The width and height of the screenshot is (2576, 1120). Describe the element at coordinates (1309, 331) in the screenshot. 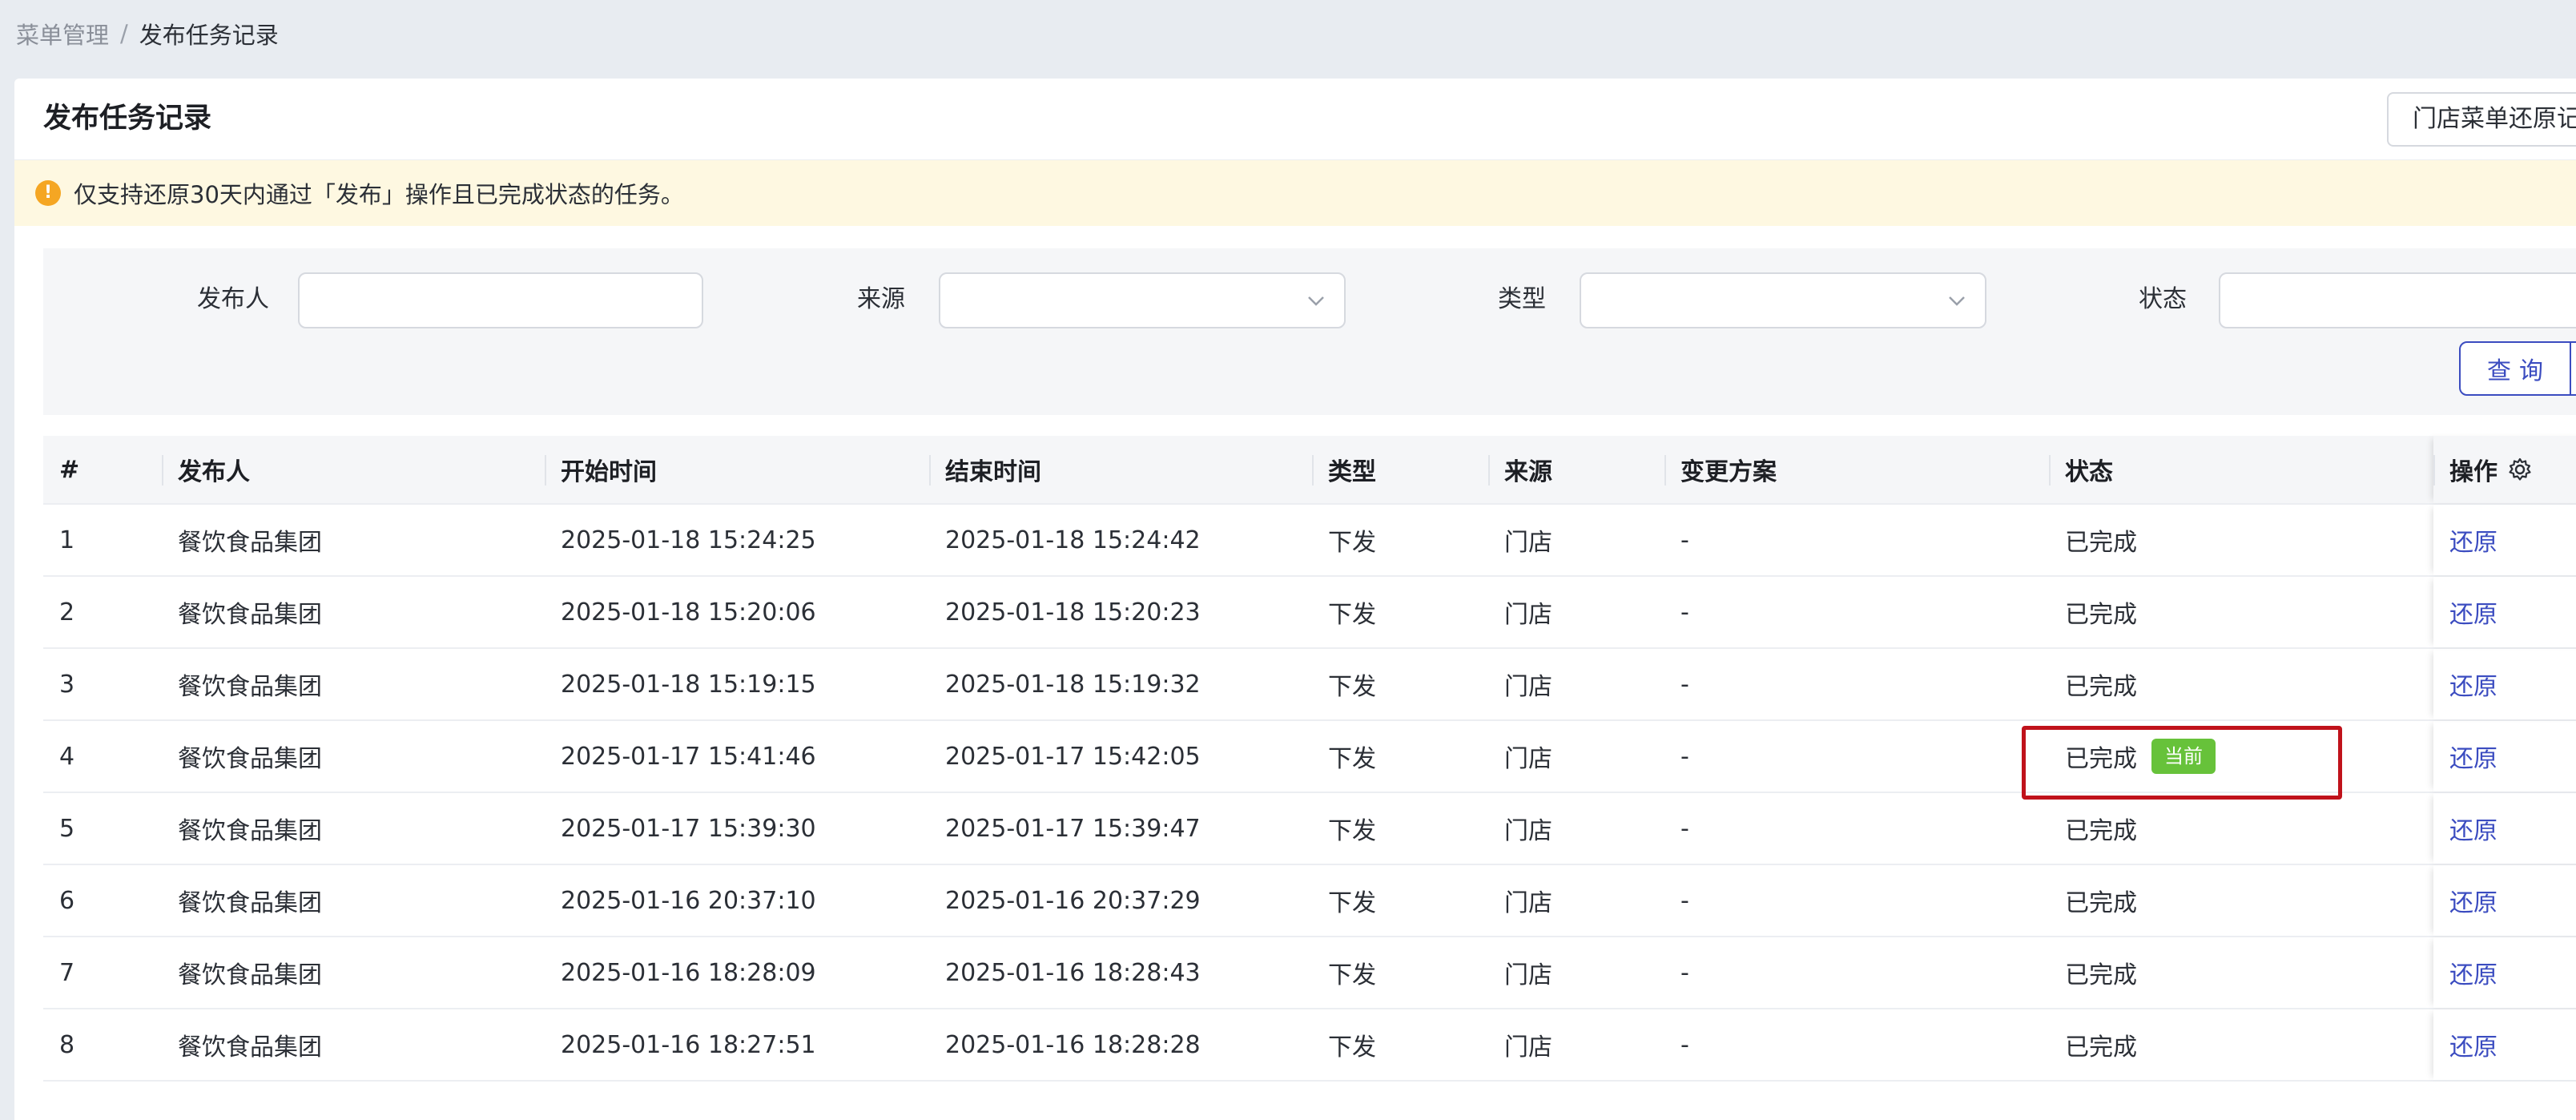

I see `filter-panel: 发布人 来源 类型 状态 查询` at that location.